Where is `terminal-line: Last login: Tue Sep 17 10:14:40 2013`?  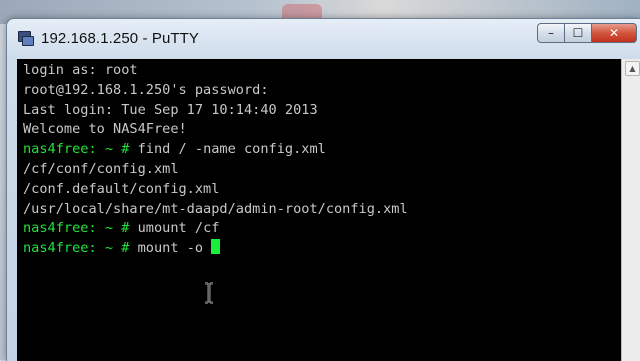 terminal-line: Last login: Tue Sep 17 10:14:40 2013 is located at coordinates (215, 111).